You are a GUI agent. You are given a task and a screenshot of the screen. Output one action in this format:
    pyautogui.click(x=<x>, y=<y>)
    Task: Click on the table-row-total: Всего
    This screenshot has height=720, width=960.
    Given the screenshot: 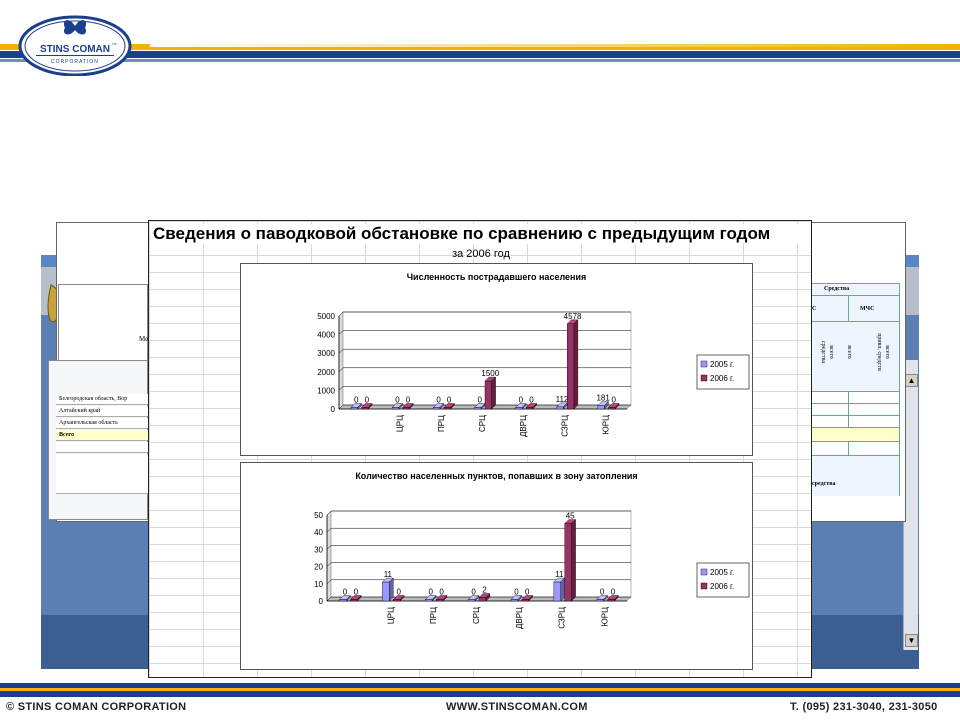 What is the action you would take?
    pyautogui.click(x=102, y=435)
    